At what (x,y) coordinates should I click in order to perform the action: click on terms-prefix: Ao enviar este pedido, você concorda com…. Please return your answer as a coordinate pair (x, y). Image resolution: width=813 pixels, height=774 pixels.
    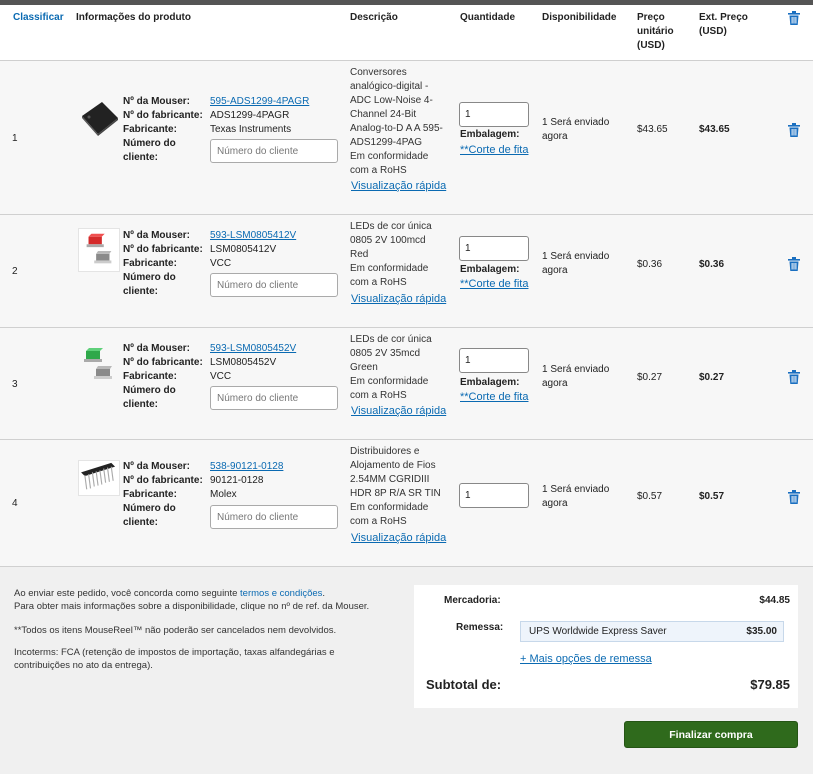
    Looking at the image, I should click on (127, 593).